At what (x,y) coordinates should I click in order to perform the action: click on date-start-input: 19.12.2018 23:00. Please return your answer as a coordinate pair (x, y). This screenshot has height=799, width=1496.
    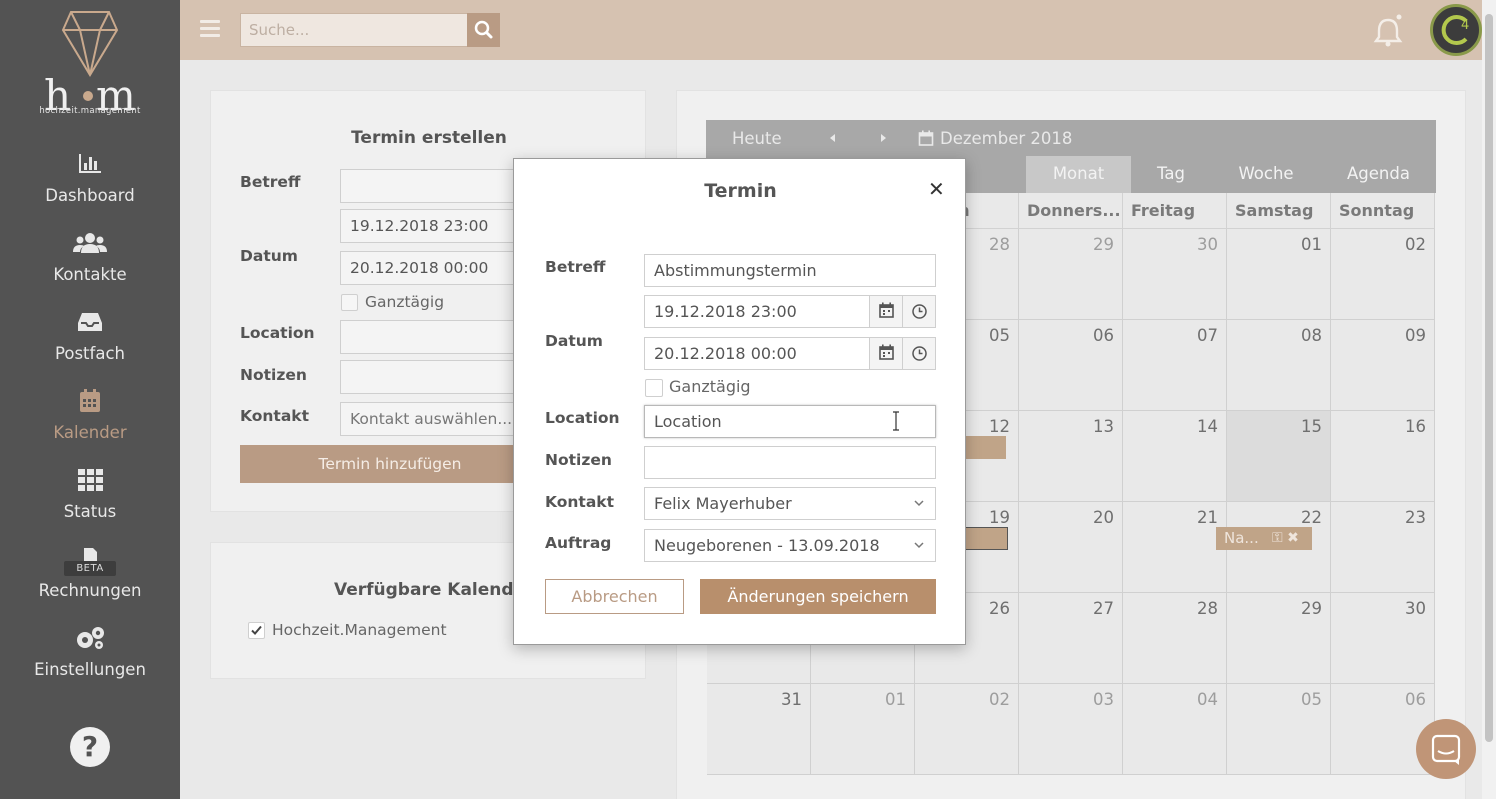
    Looking at the image, I should click on (790, 311).